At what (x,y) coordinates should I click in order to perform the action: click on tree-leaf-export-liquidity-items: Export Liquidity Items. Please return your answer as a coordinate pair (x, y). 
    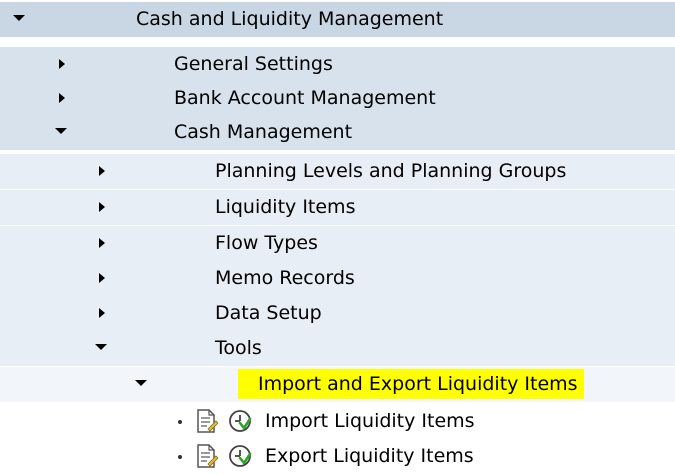
    Looking at the image, I should click on (337, 456).